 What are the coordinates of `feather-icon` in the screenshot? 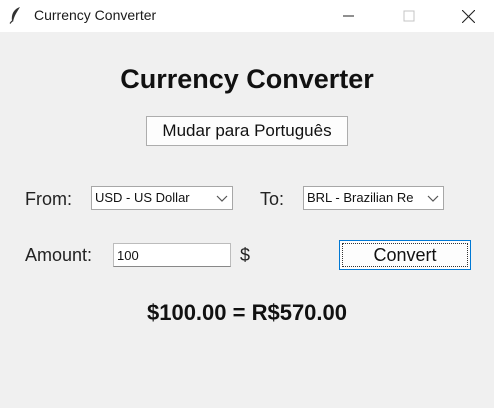 It's located at (16, 15).